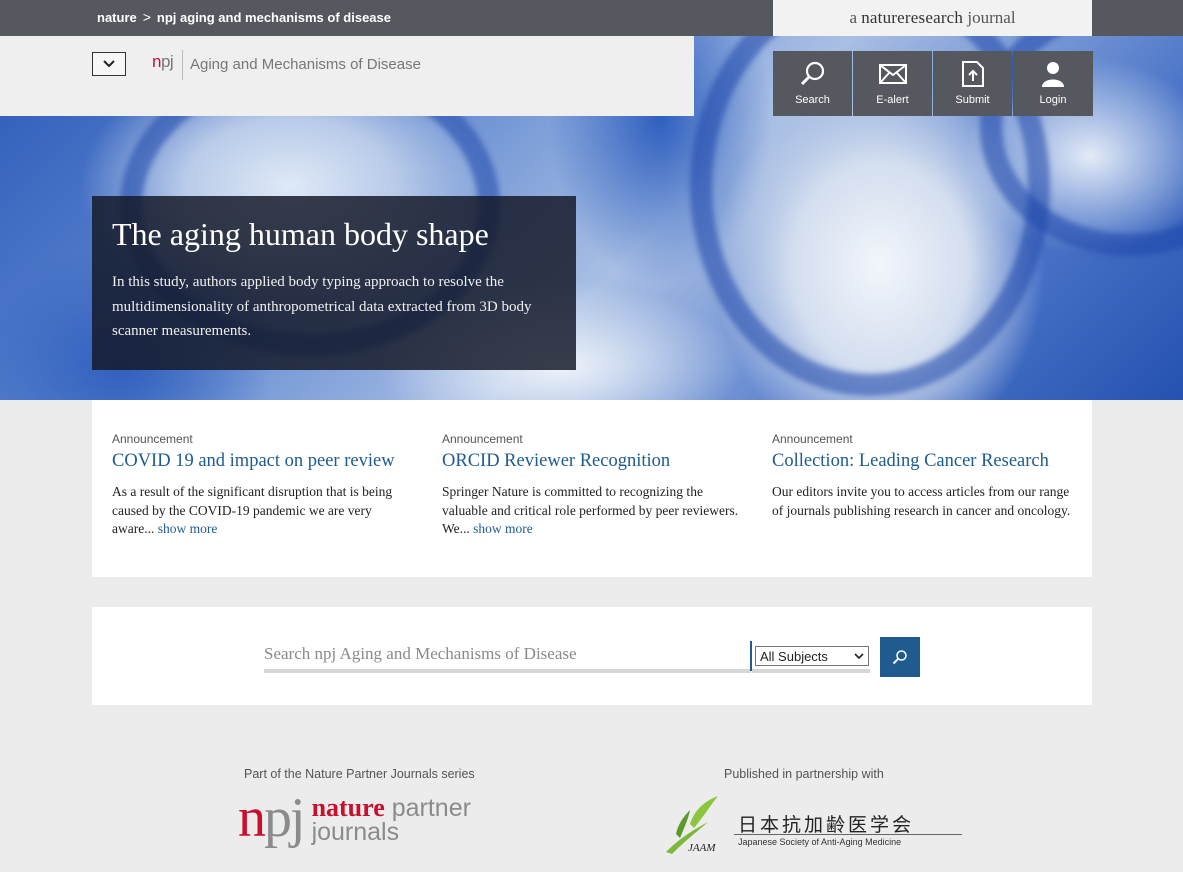  What do you see at coordinates (507, 656) in the screenshot?
I see `search-input` at bounding box center [507, 656].